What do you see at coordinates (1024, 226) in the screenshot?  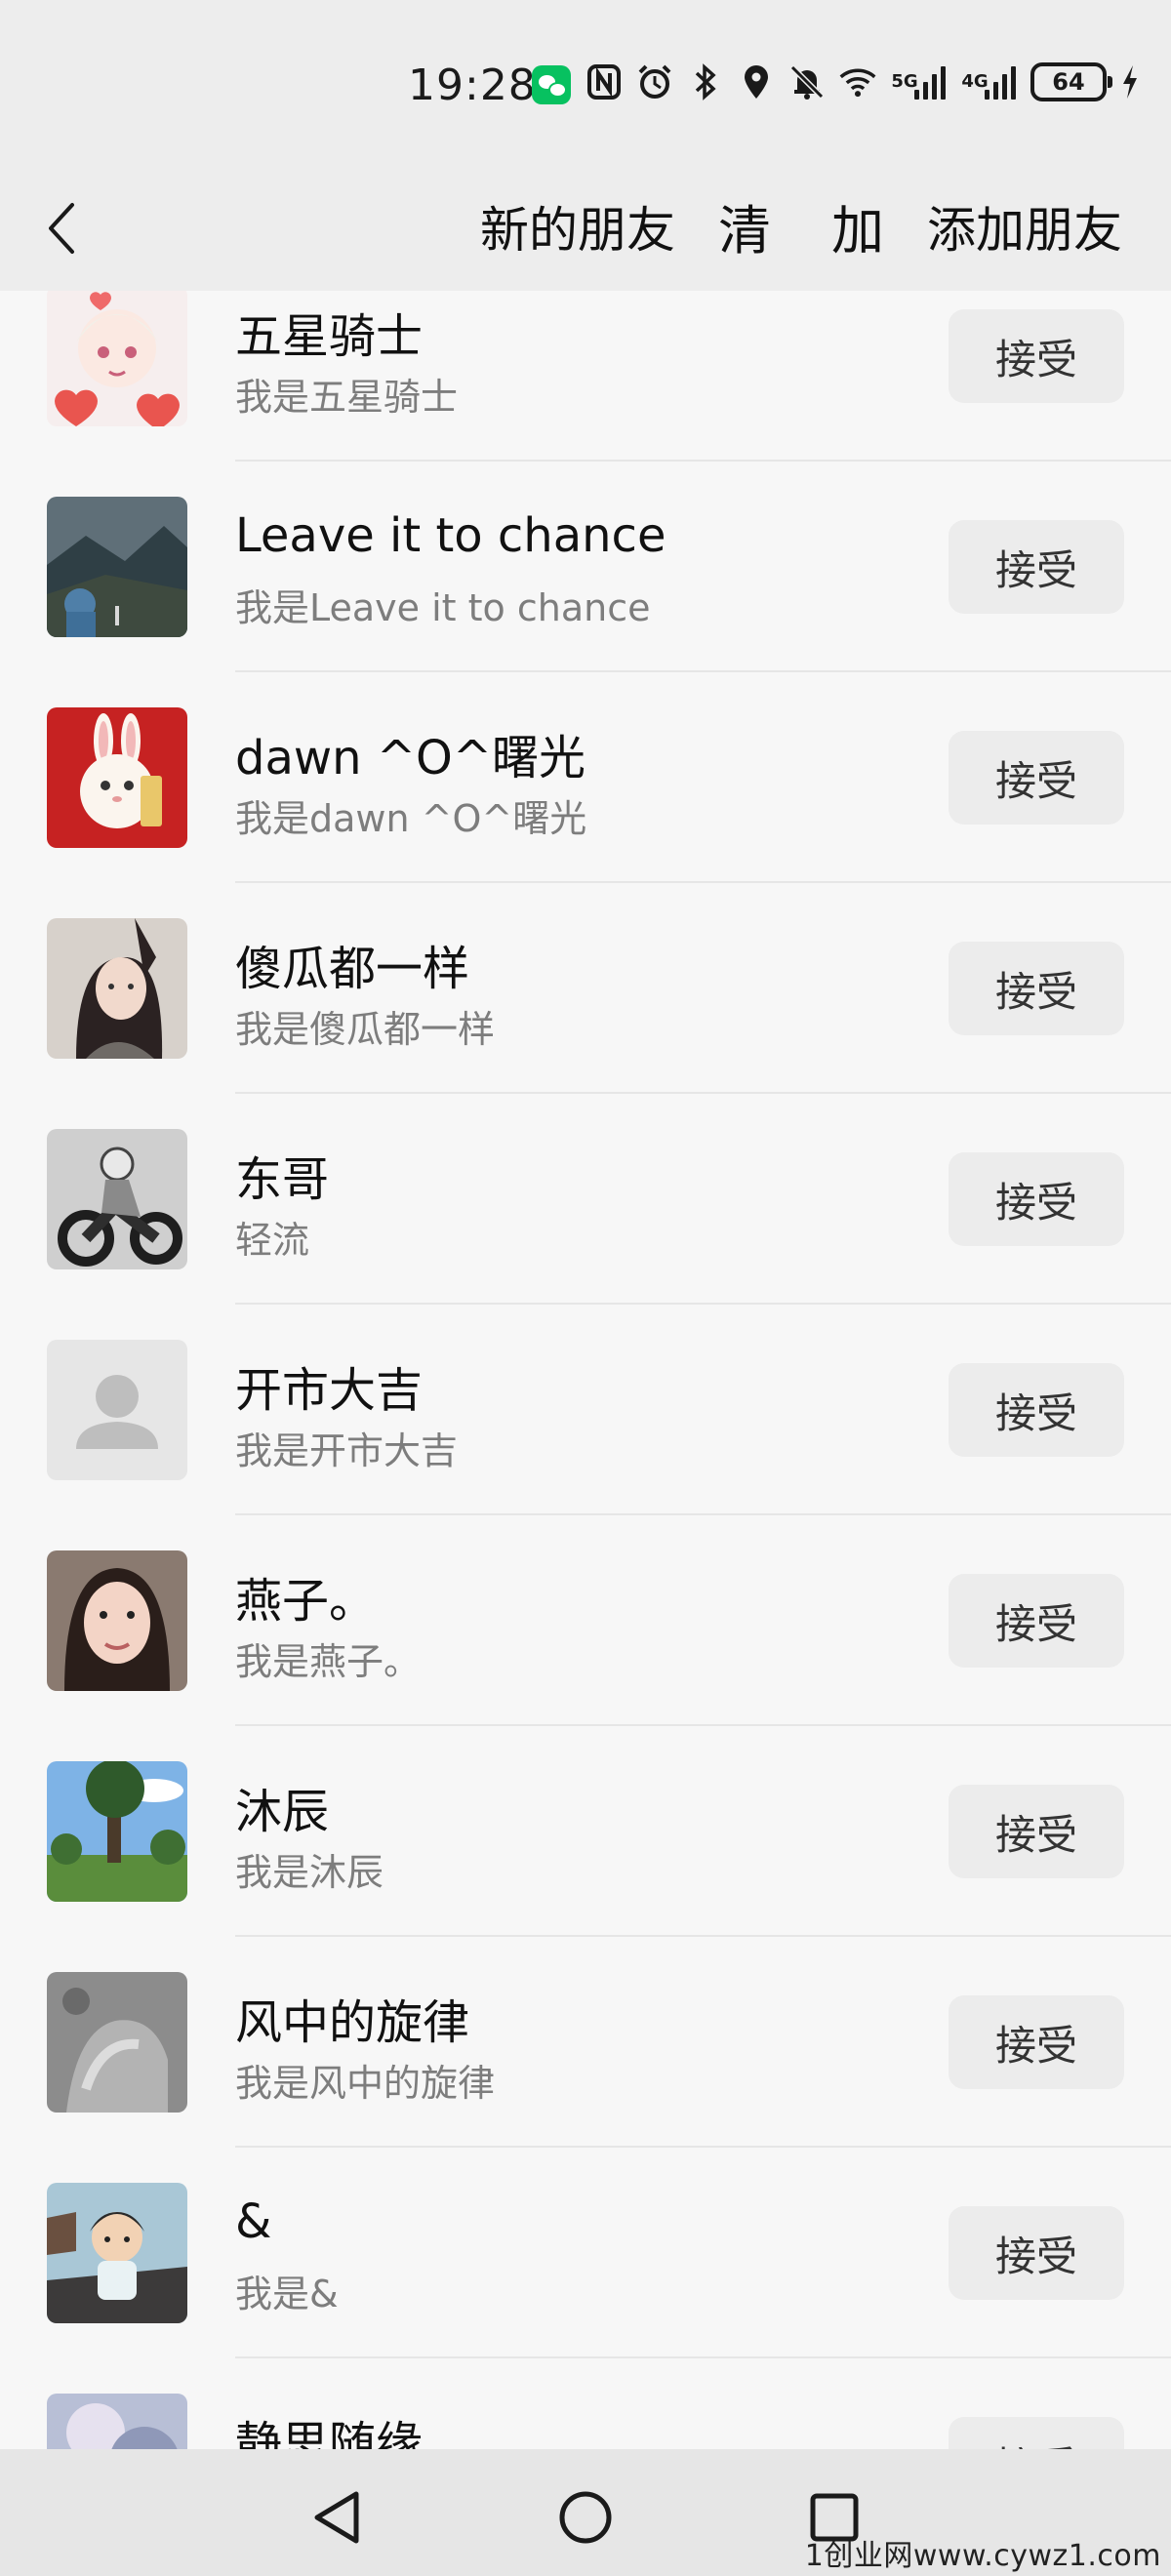 I see `add-friend-button: 添加朋友` at bounding box center [1024, 226].